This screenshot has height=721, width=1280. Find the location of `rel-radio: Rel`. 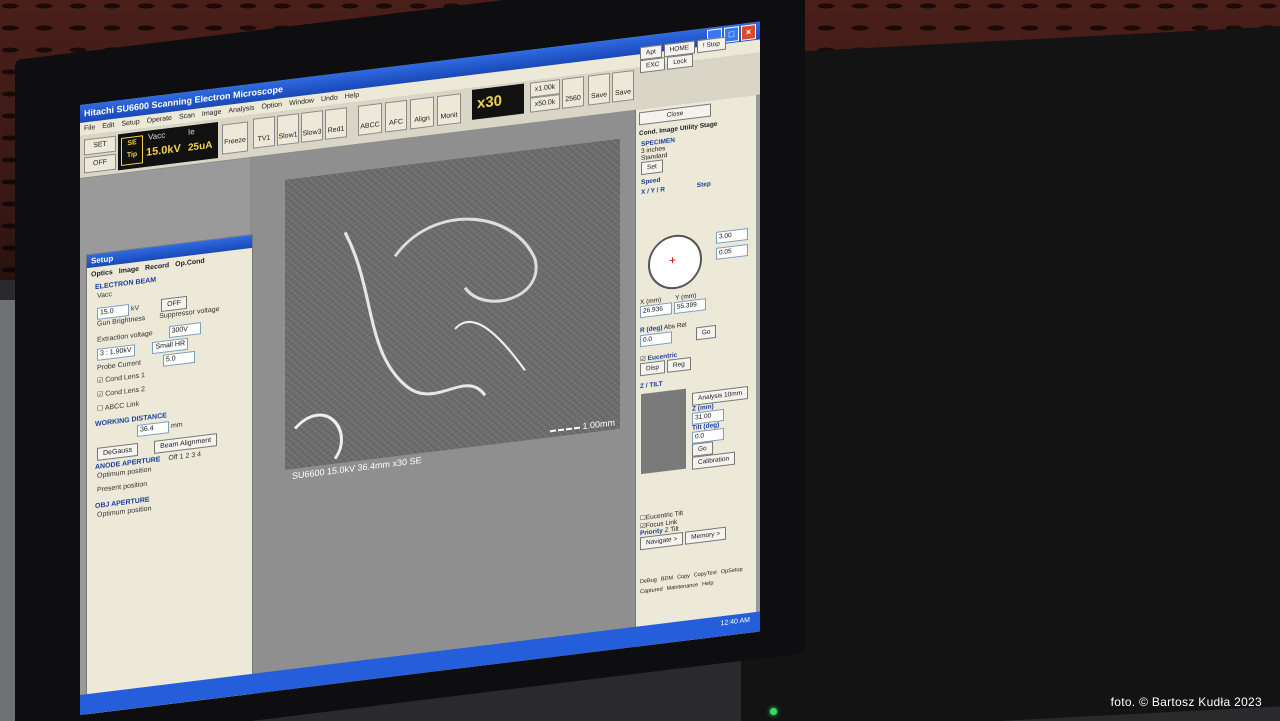

rel-radio: Rel is located at coordinates (682, 326).